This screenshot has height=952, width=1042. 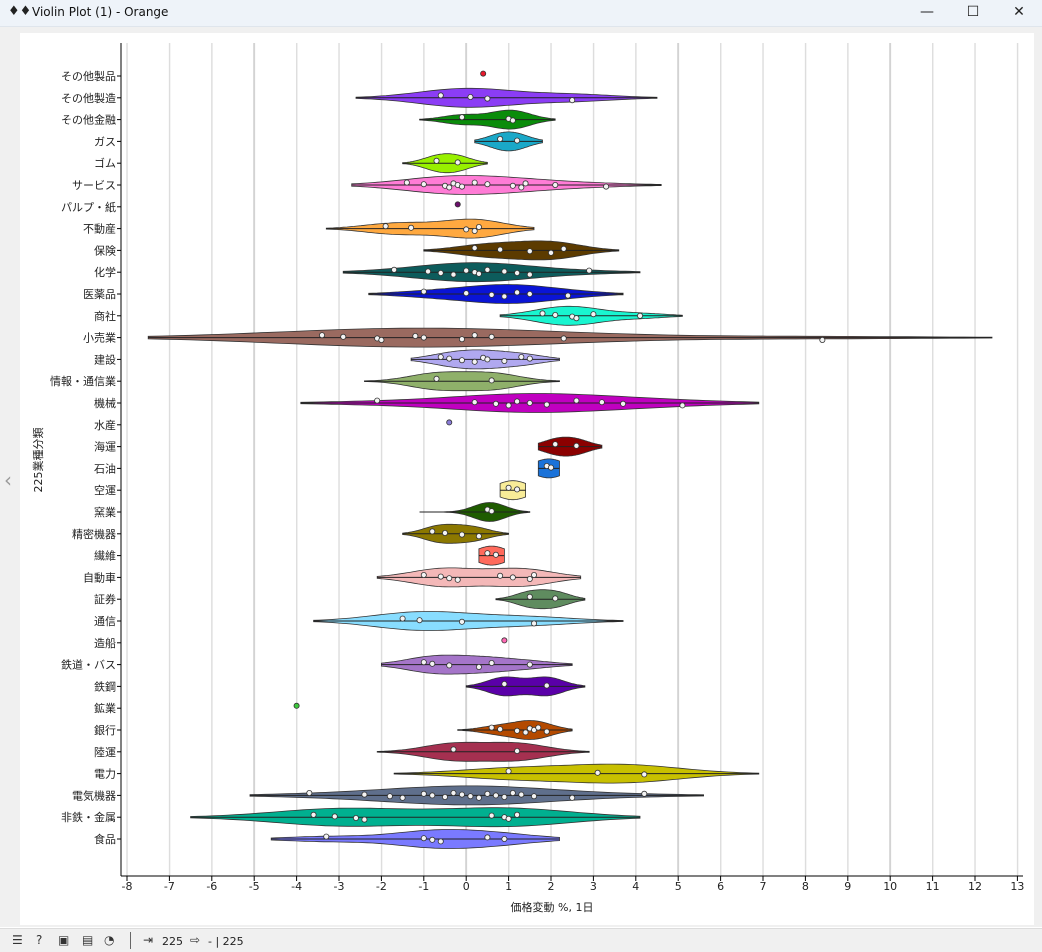 What do you see at coordinates (551, 886) in the screenshot?
I see `x-tick-label: 2` at bounding box center [551, 886].